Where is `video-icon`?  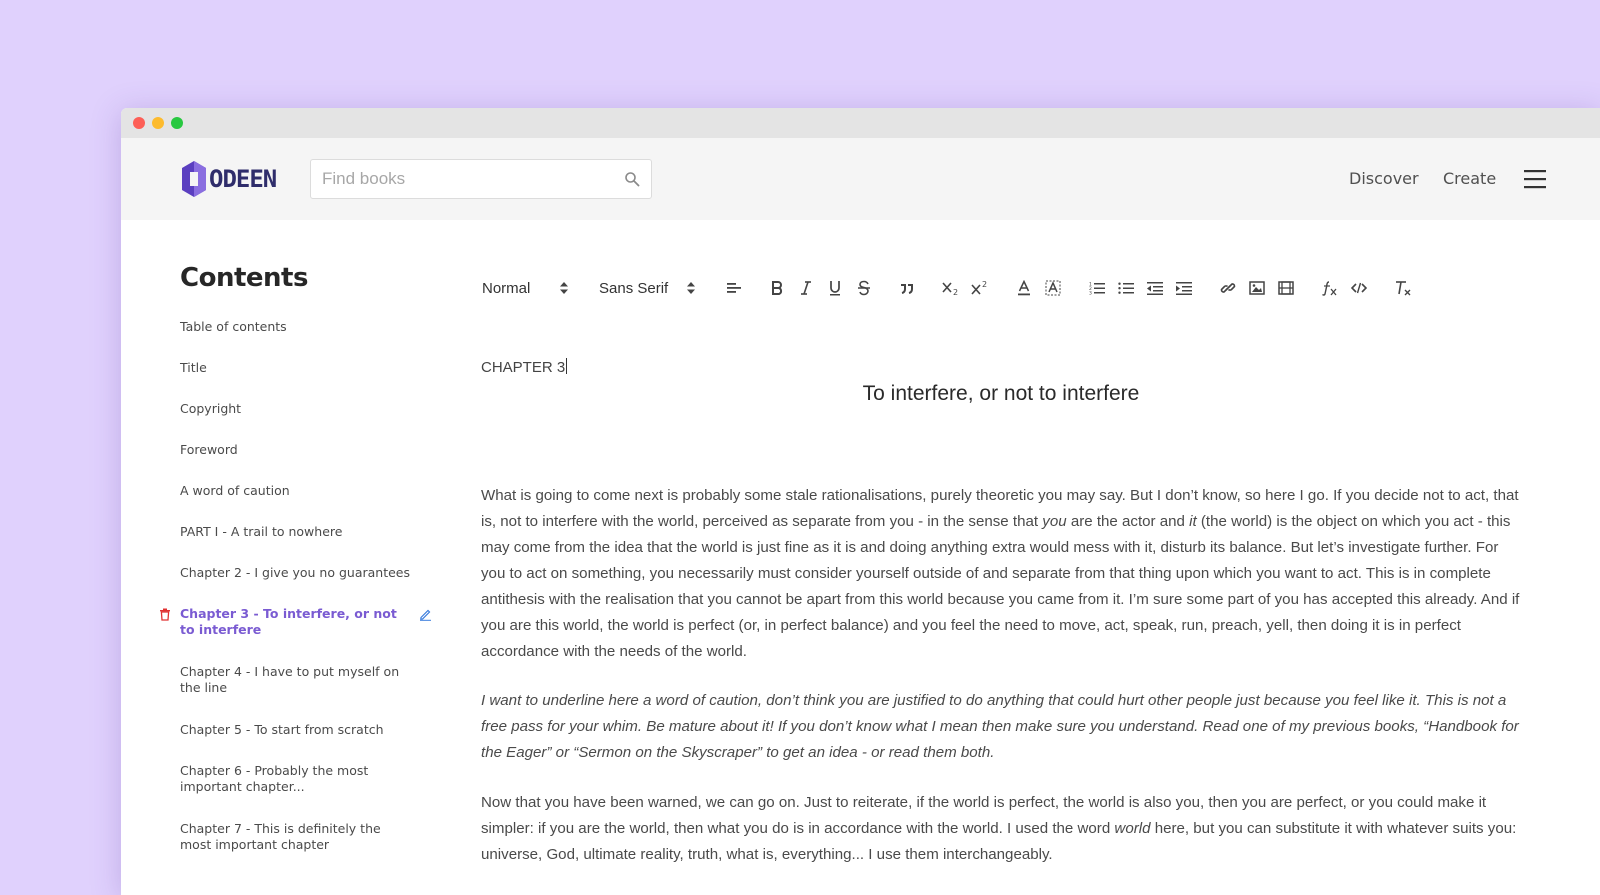 video-icon is located at coordinates (1286, 288).